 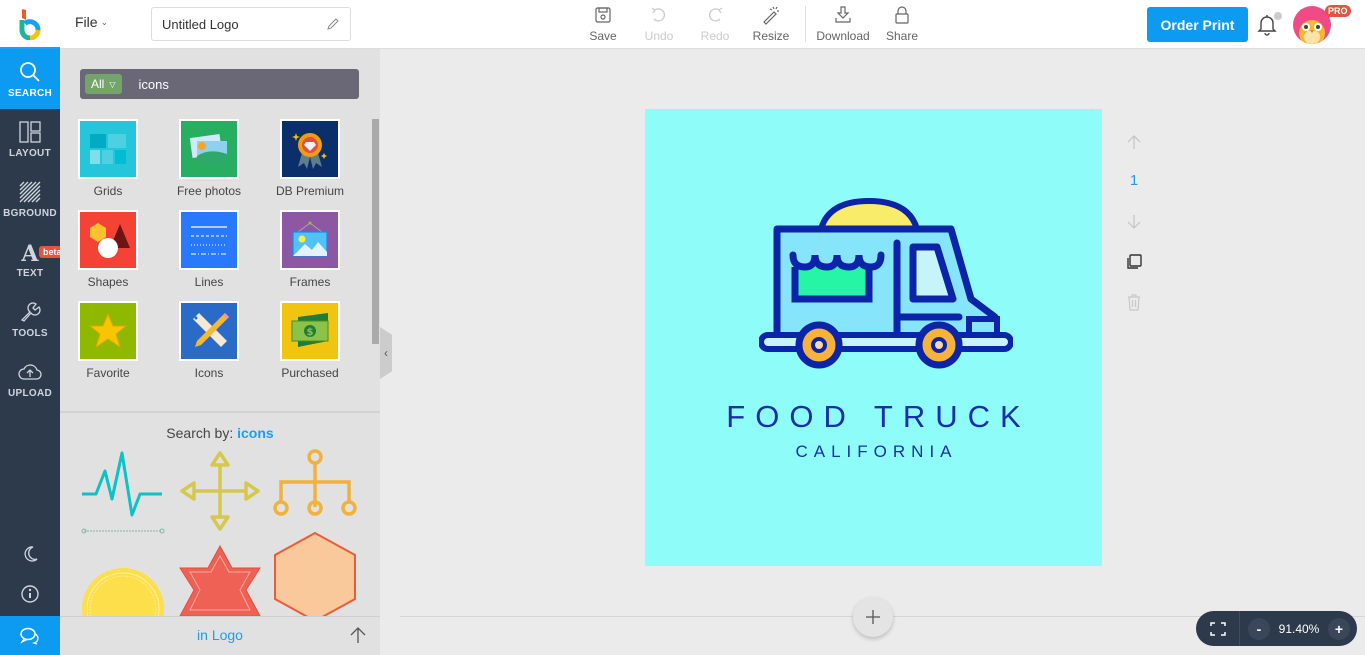 I want to click on redo-button: Redo, so click(x=715, y=23).